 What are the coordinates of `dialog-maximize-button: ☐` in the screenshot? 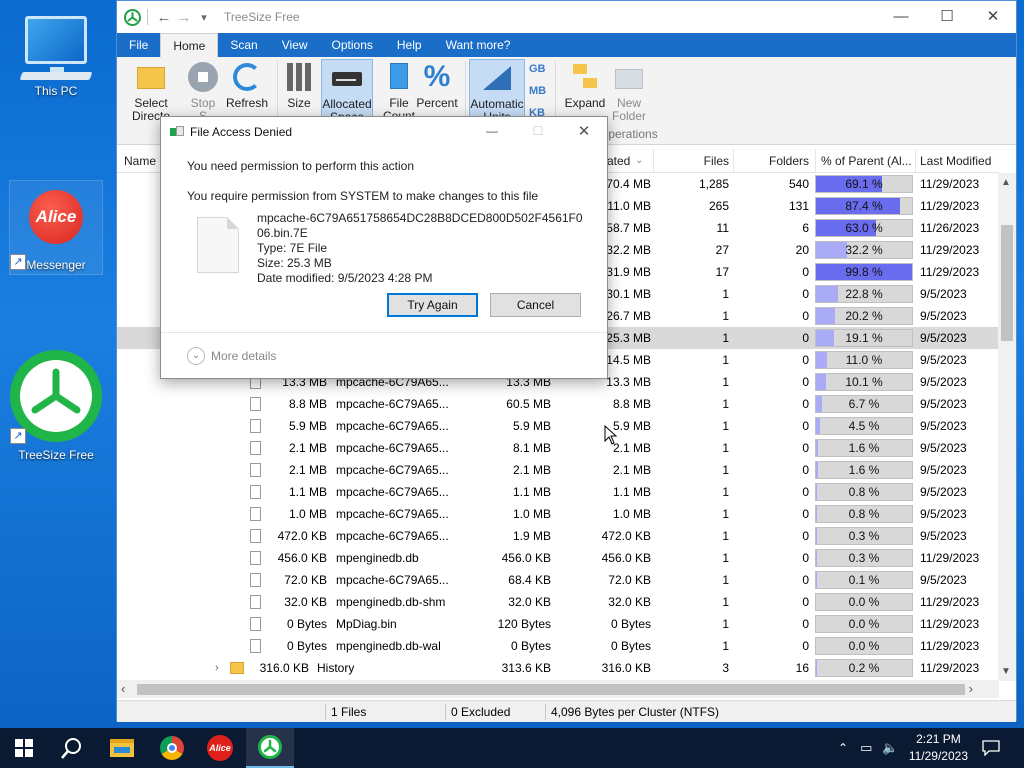 It's located at (538, 131).